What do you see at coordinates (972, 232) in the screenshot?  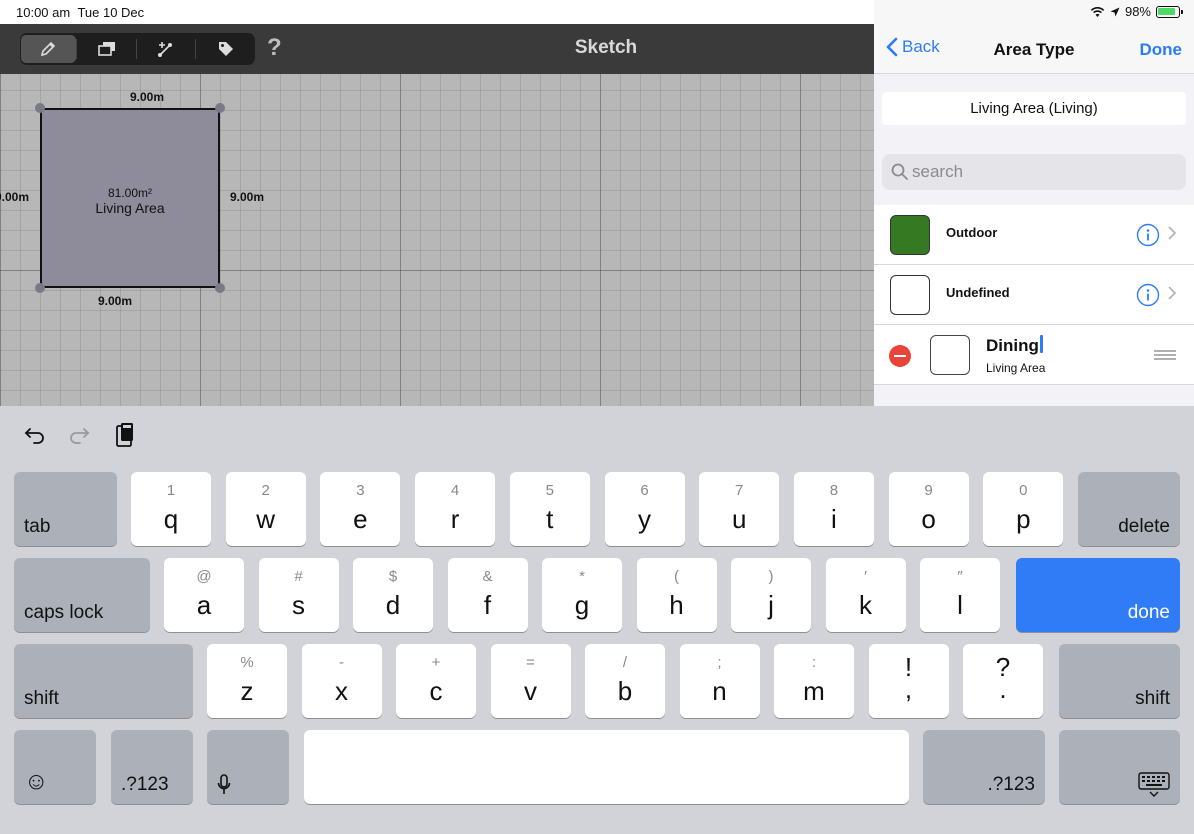 I see `list-item-label: Outdoor` at bounding box center [972, 232].